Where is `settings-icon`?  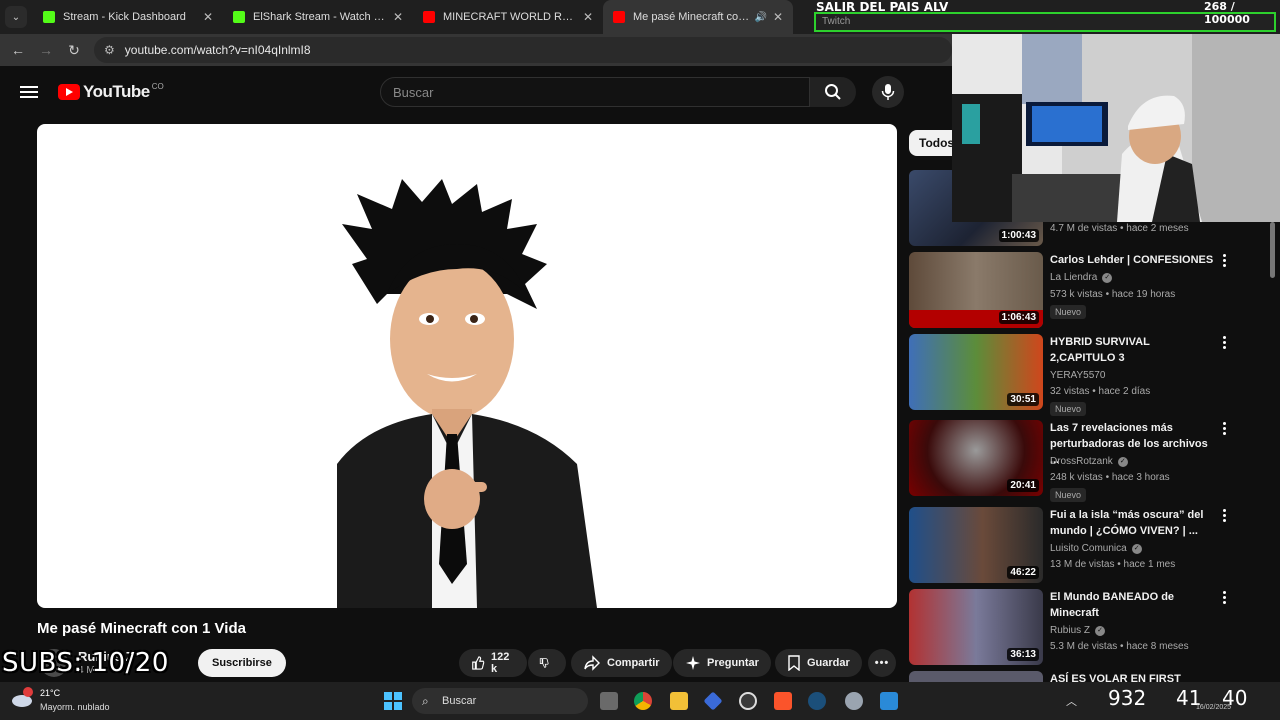 settings-icon is located at coordinates (854, 701).